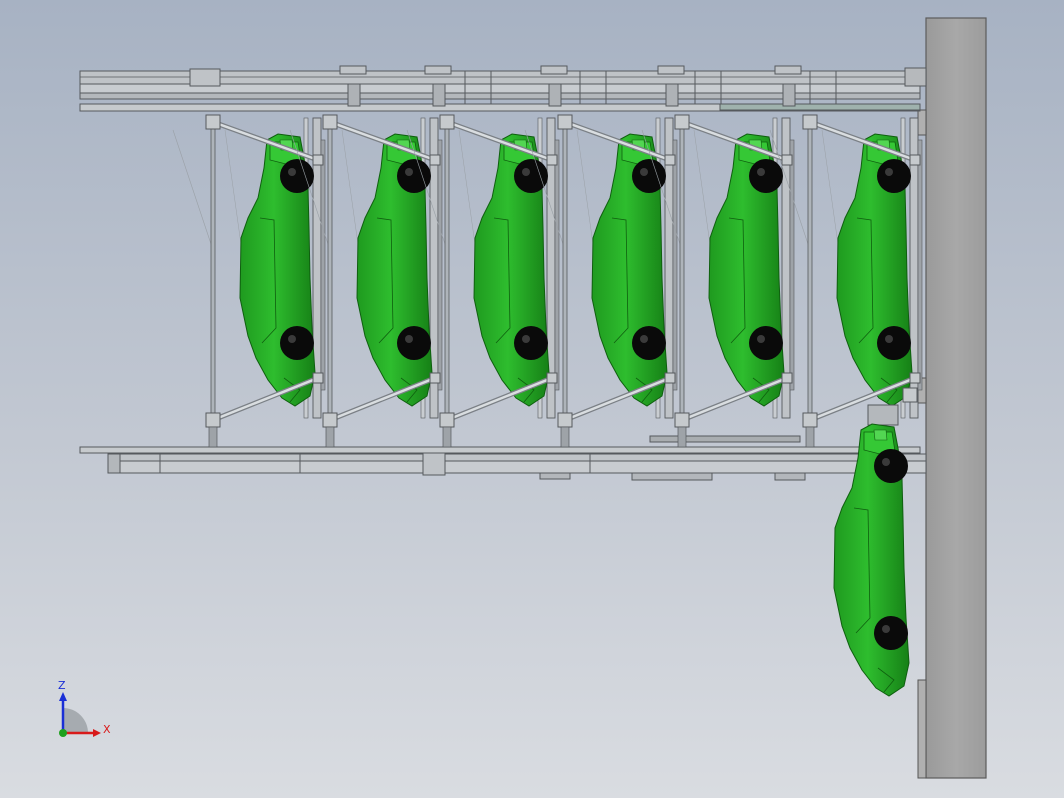  Describe the element at coordinates (193, 190) in the screenshot. I see `cable-line` at that location.